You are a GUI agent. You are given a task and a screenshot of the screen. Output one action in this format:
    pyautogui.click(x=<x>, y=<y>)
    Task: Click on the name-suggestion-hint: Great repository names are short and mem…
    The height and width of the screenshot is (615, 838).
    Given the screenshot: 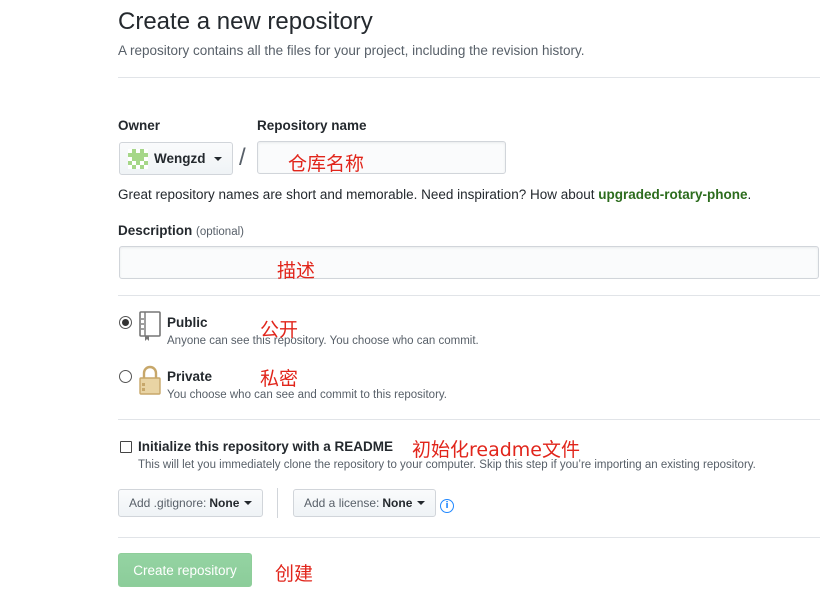 What is the action you would take?
    pyautogui.click(x=434, y=194)
    